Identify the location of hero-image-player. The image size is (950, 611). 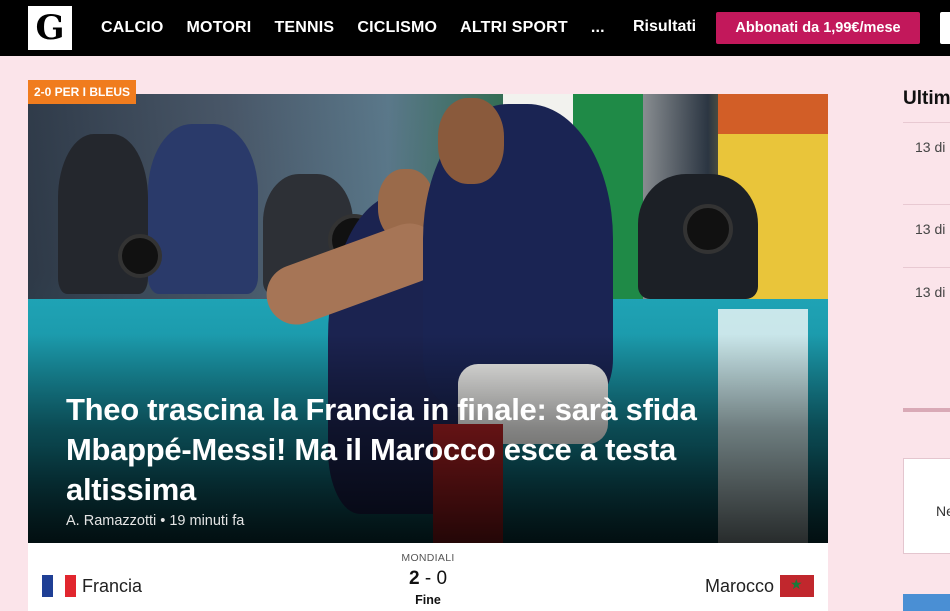
(471, 141).